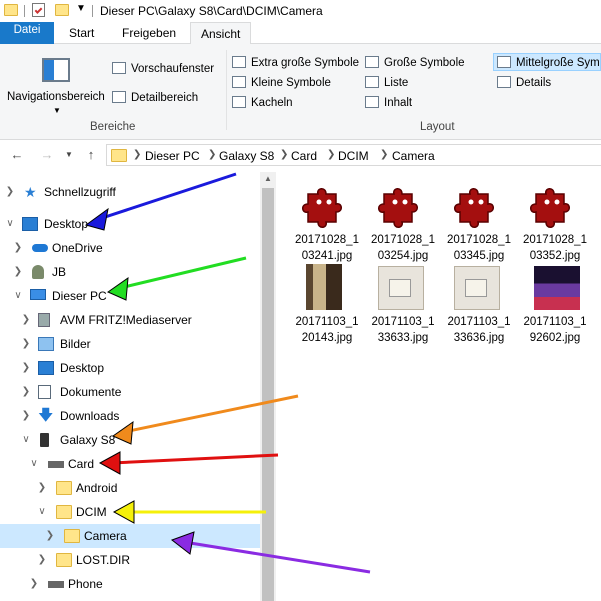  Describe the element at coordinates (130, 248) in the screenshot. I see `tree-item-onedrive: ❯ OneDrive` at that location.